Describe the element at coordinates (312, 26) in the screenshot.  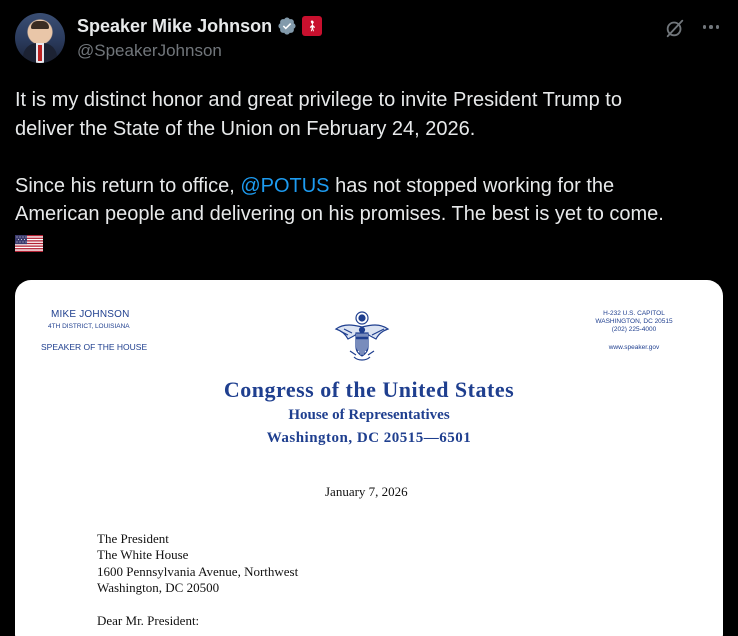
I see `affiliate-badge-icon` at that location.